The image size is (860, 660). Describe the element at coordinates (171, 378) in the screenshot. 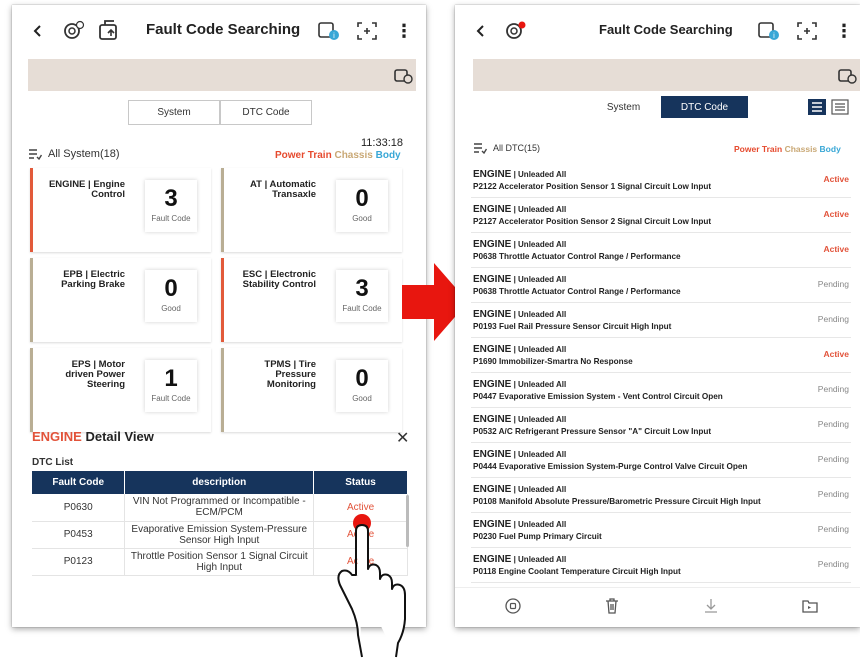

I see `card-count: 1` at that location.